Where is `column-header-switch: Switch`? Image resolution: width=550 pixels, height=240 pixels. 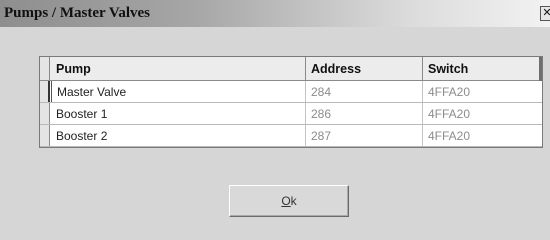 column-header-switch: Switch is located at coordinates (482, 68).